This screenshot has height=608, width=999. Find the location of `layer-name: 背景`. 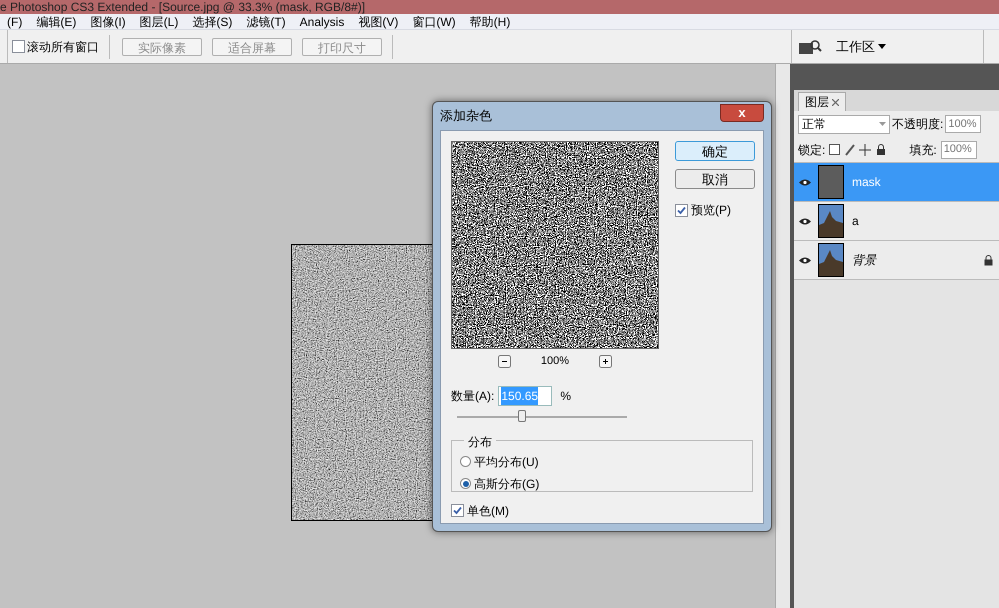

layer-name: 背景 is located at coordinates (864, 260).